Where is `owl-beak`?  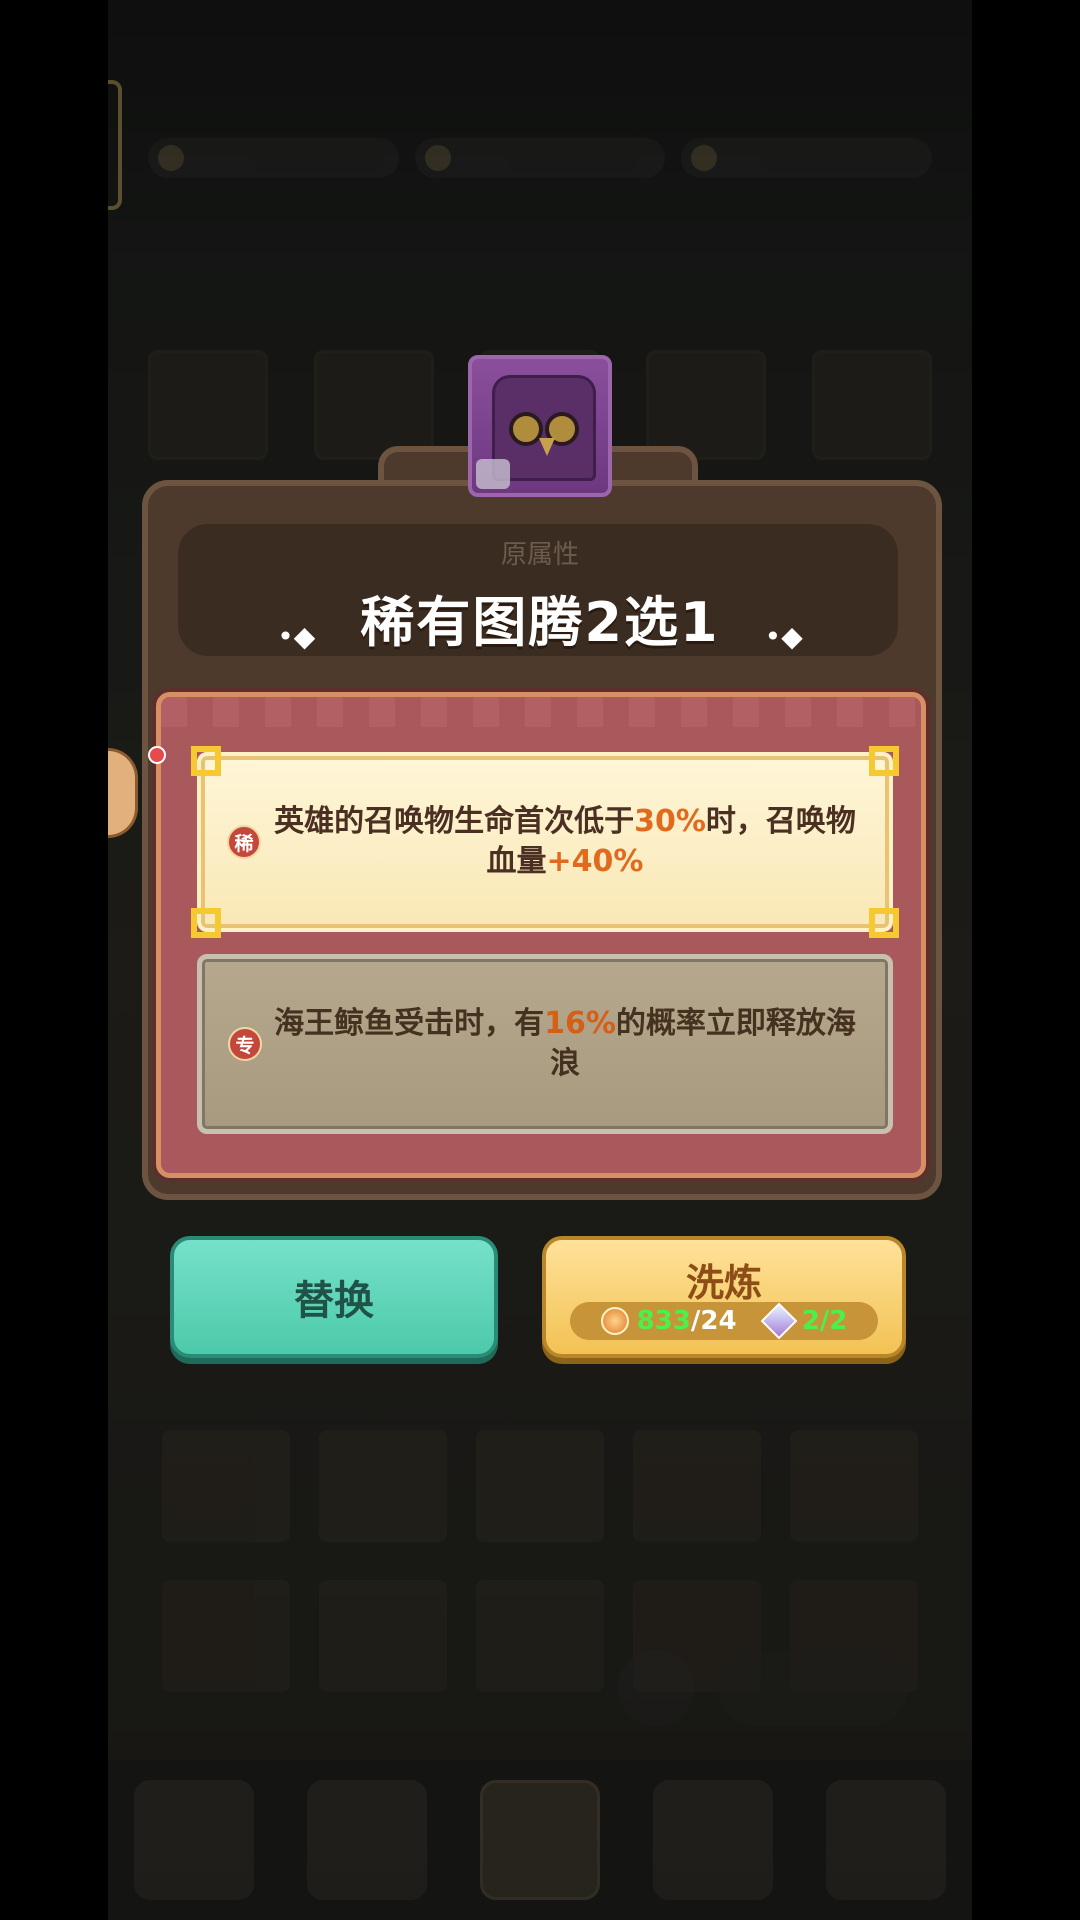 owl-beak is located at coordinates (547, 447).